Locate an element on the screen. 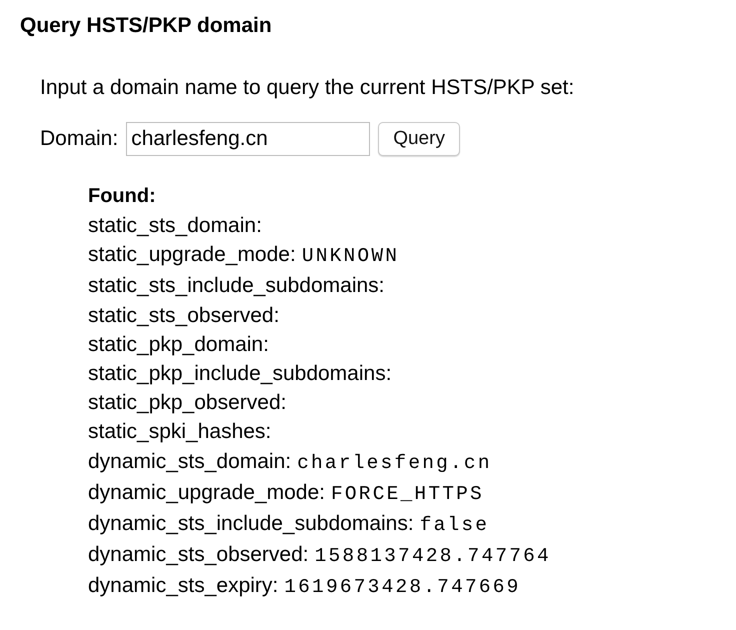 The height and width of the screenshot is (630, 736). field-name: static_spki_hashes: is located at coordinates (180, 432).